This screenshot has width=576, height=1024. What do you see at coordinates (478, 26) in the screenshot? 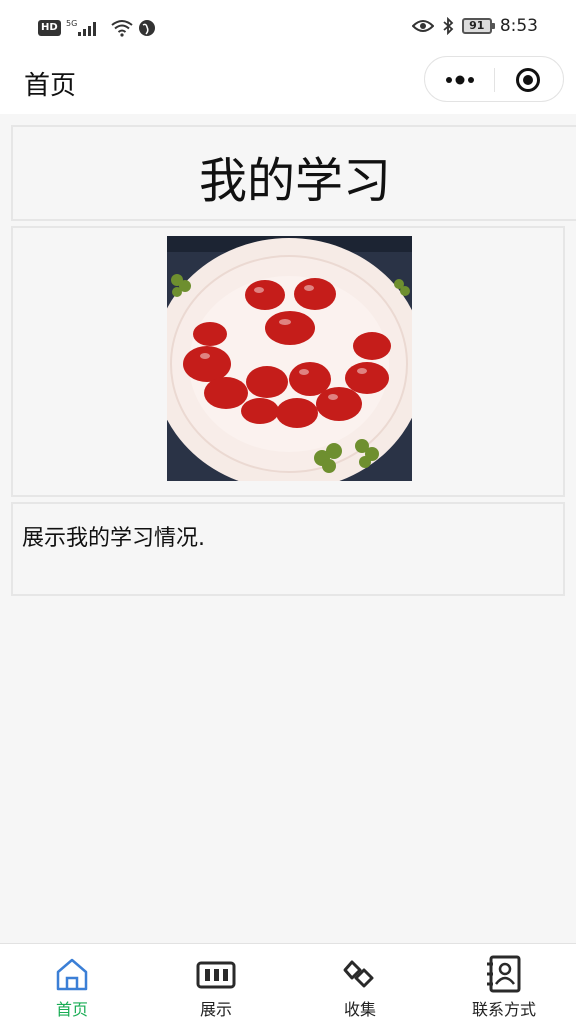
I see `battery-indicator: 91` at bounding box center [478, 26].